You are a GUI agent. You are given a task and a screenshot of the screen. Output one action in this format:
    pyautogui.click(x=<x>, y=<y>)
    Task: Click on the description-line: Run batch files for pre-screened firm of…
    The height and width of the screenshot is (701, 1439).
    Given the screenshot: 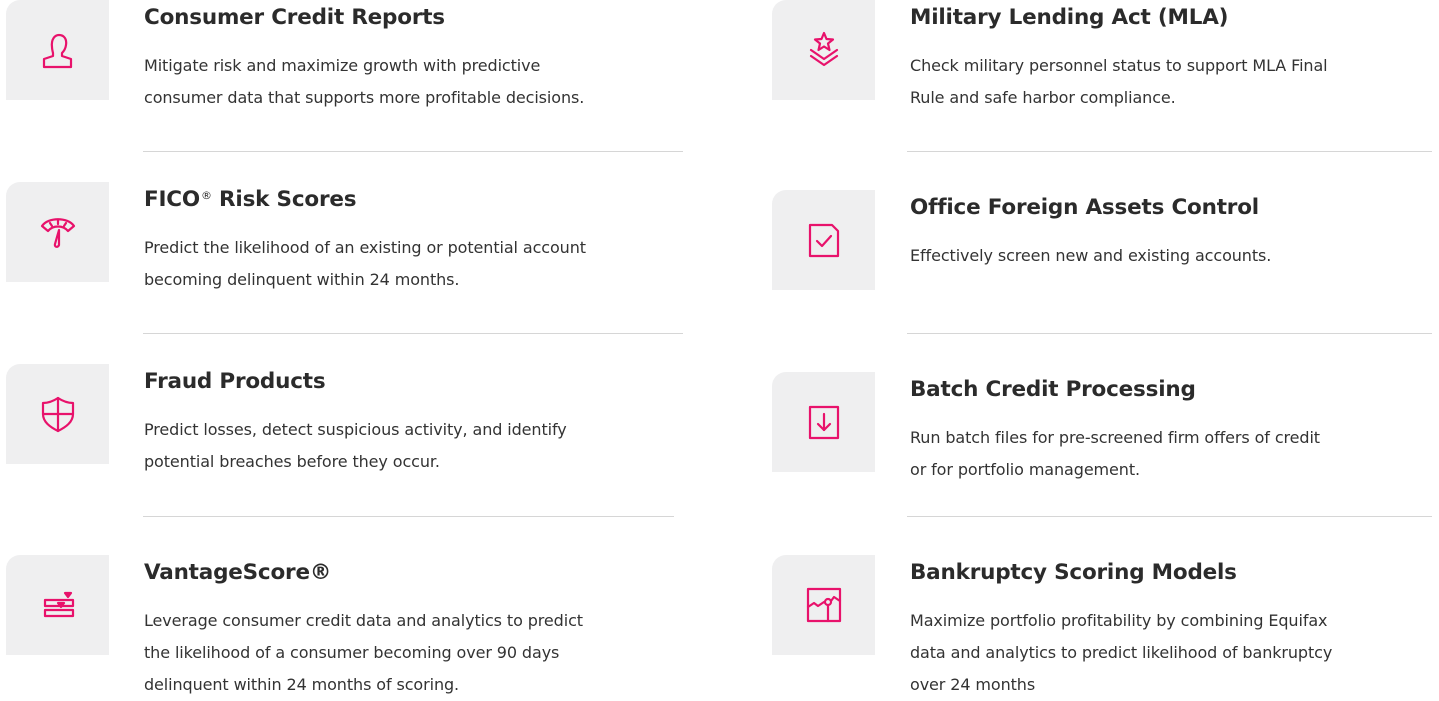 What is the action you would take?
    pyautogui.click(x=1115, y=437)
    